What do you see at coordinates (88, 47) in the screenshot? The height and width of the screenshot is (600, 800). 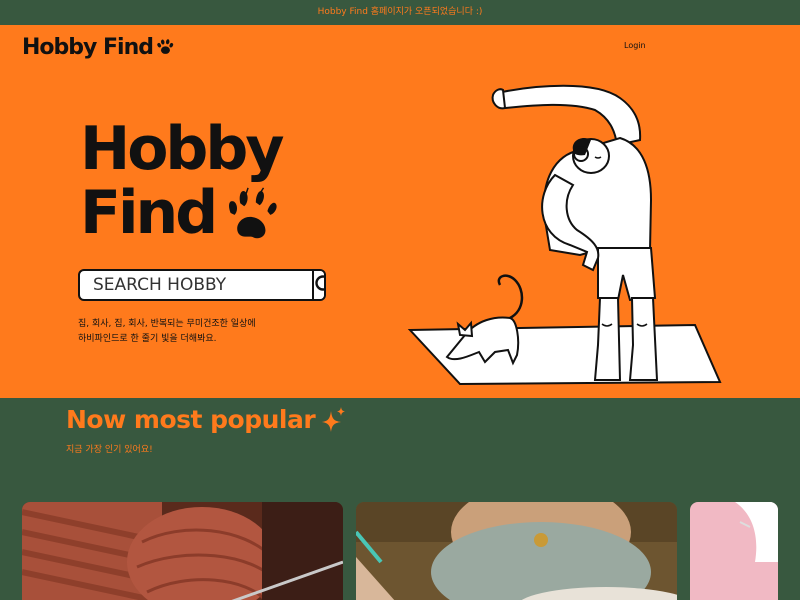 I see `logo-text: Hobby Find` at bounding box center [88, 47].